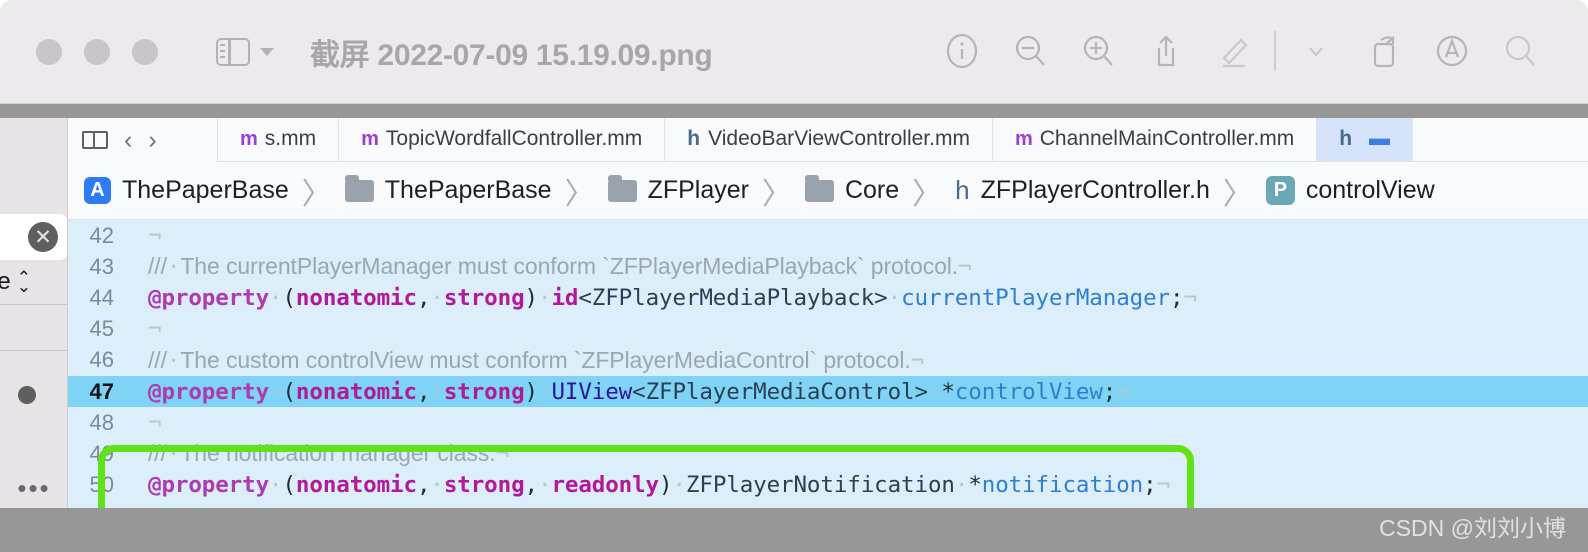 The width and height of the screenshot is (1588, 552). What do you see at coordinates (128, 140) in the screenshot?
I see `nav-back-button: ‹` at bounding box center [128, 140].